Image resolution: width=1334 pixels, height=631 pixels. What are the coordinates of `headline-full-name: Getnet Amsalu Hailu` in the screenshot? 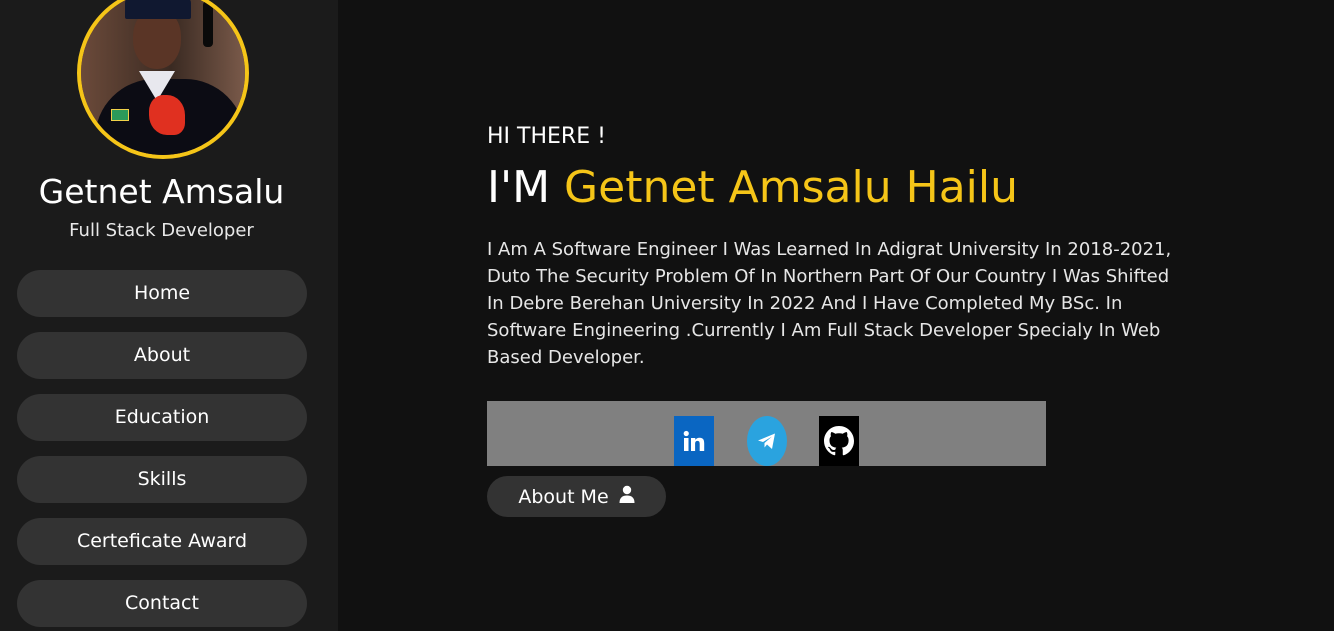 It's located at (791, 187).